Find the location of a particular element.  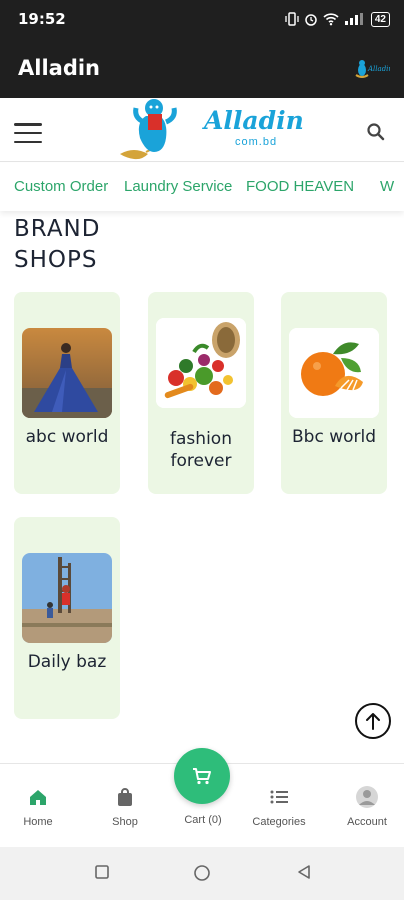

menu-icon is located at coordinates (28, 133).